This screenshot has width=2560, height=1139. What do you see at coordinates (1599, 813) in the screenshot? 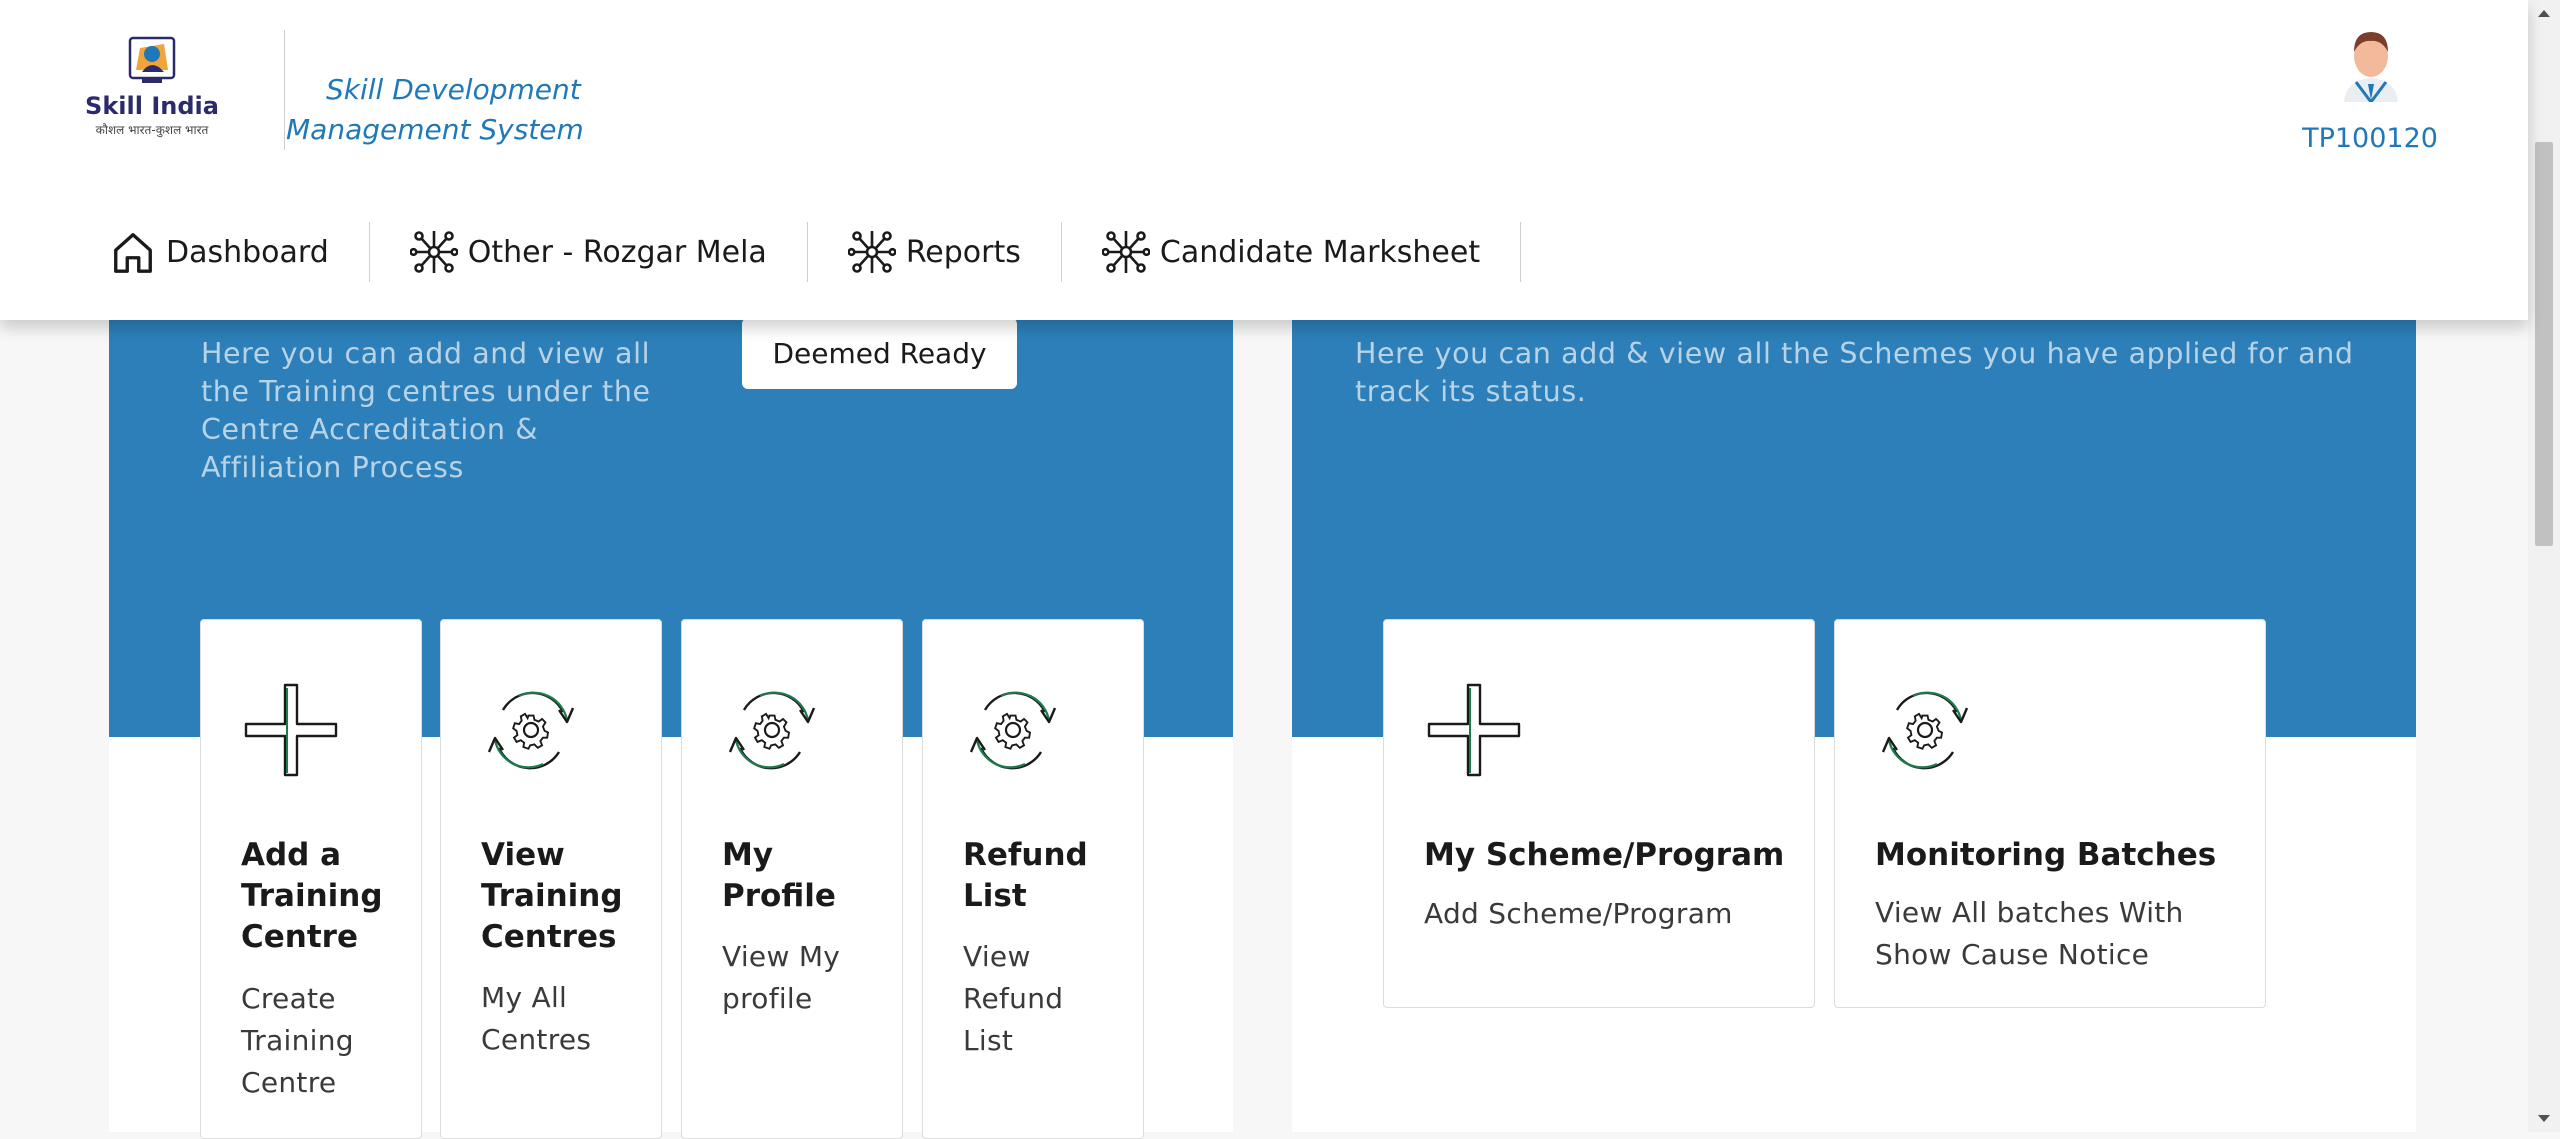
I see `card-my-scheme-program: My Scheme/Program Add Scheme/Program` at bounding box center [1599, 813].